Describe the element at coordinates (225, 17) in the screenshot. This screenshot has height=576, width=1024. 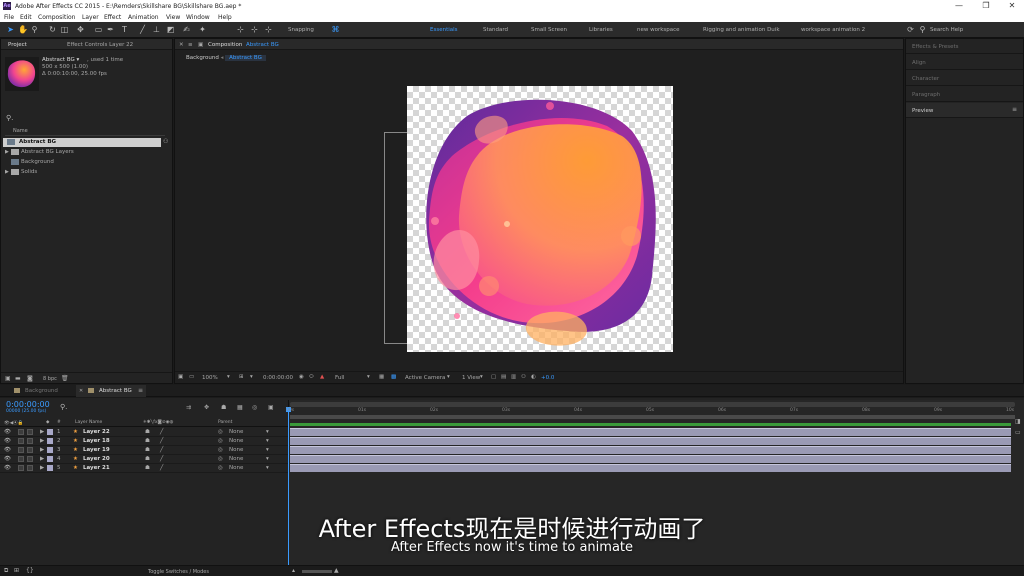
I see `menu-help: Help` at that location.